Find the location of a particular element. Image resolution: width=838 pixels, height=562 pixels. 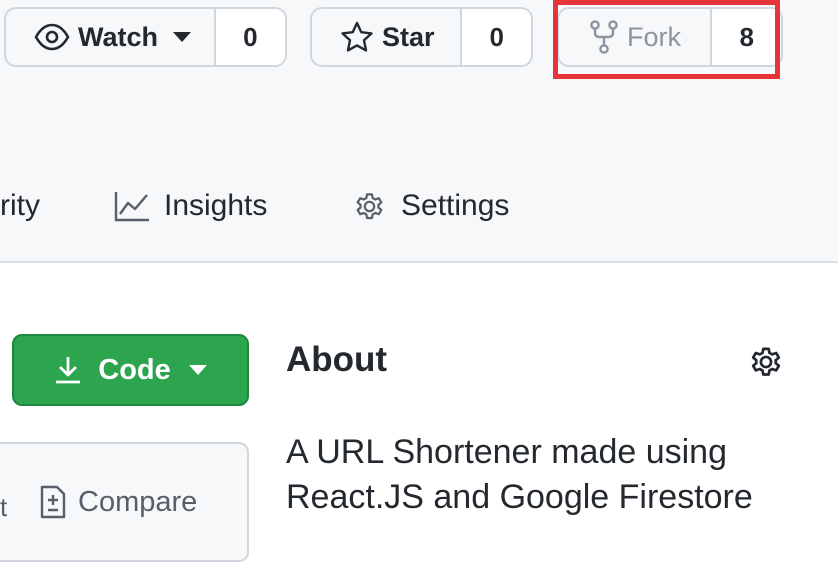

tab-security-label: rity is located at coordinates (20, 205).